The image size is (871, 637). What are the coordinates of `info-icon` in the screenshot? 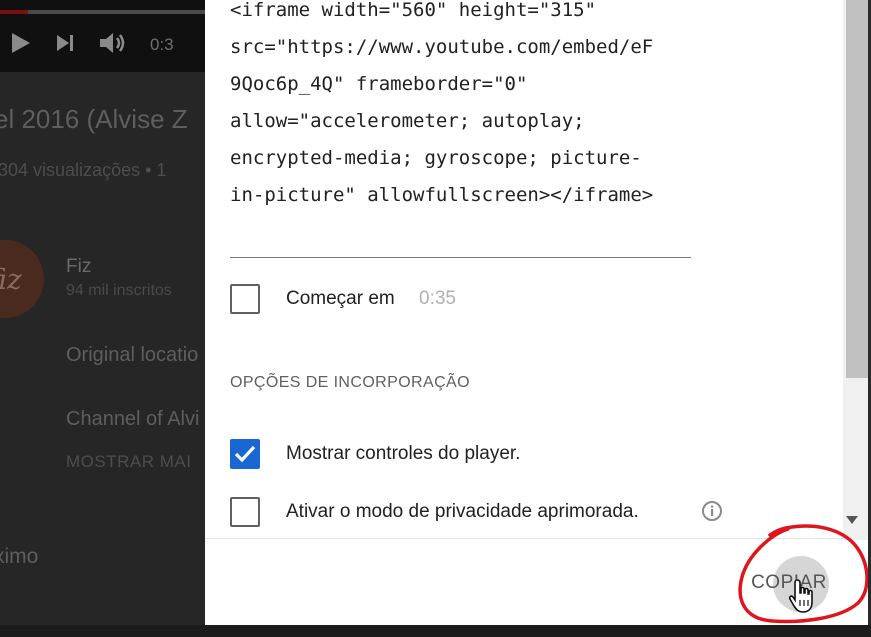 It's located at (712, 511).